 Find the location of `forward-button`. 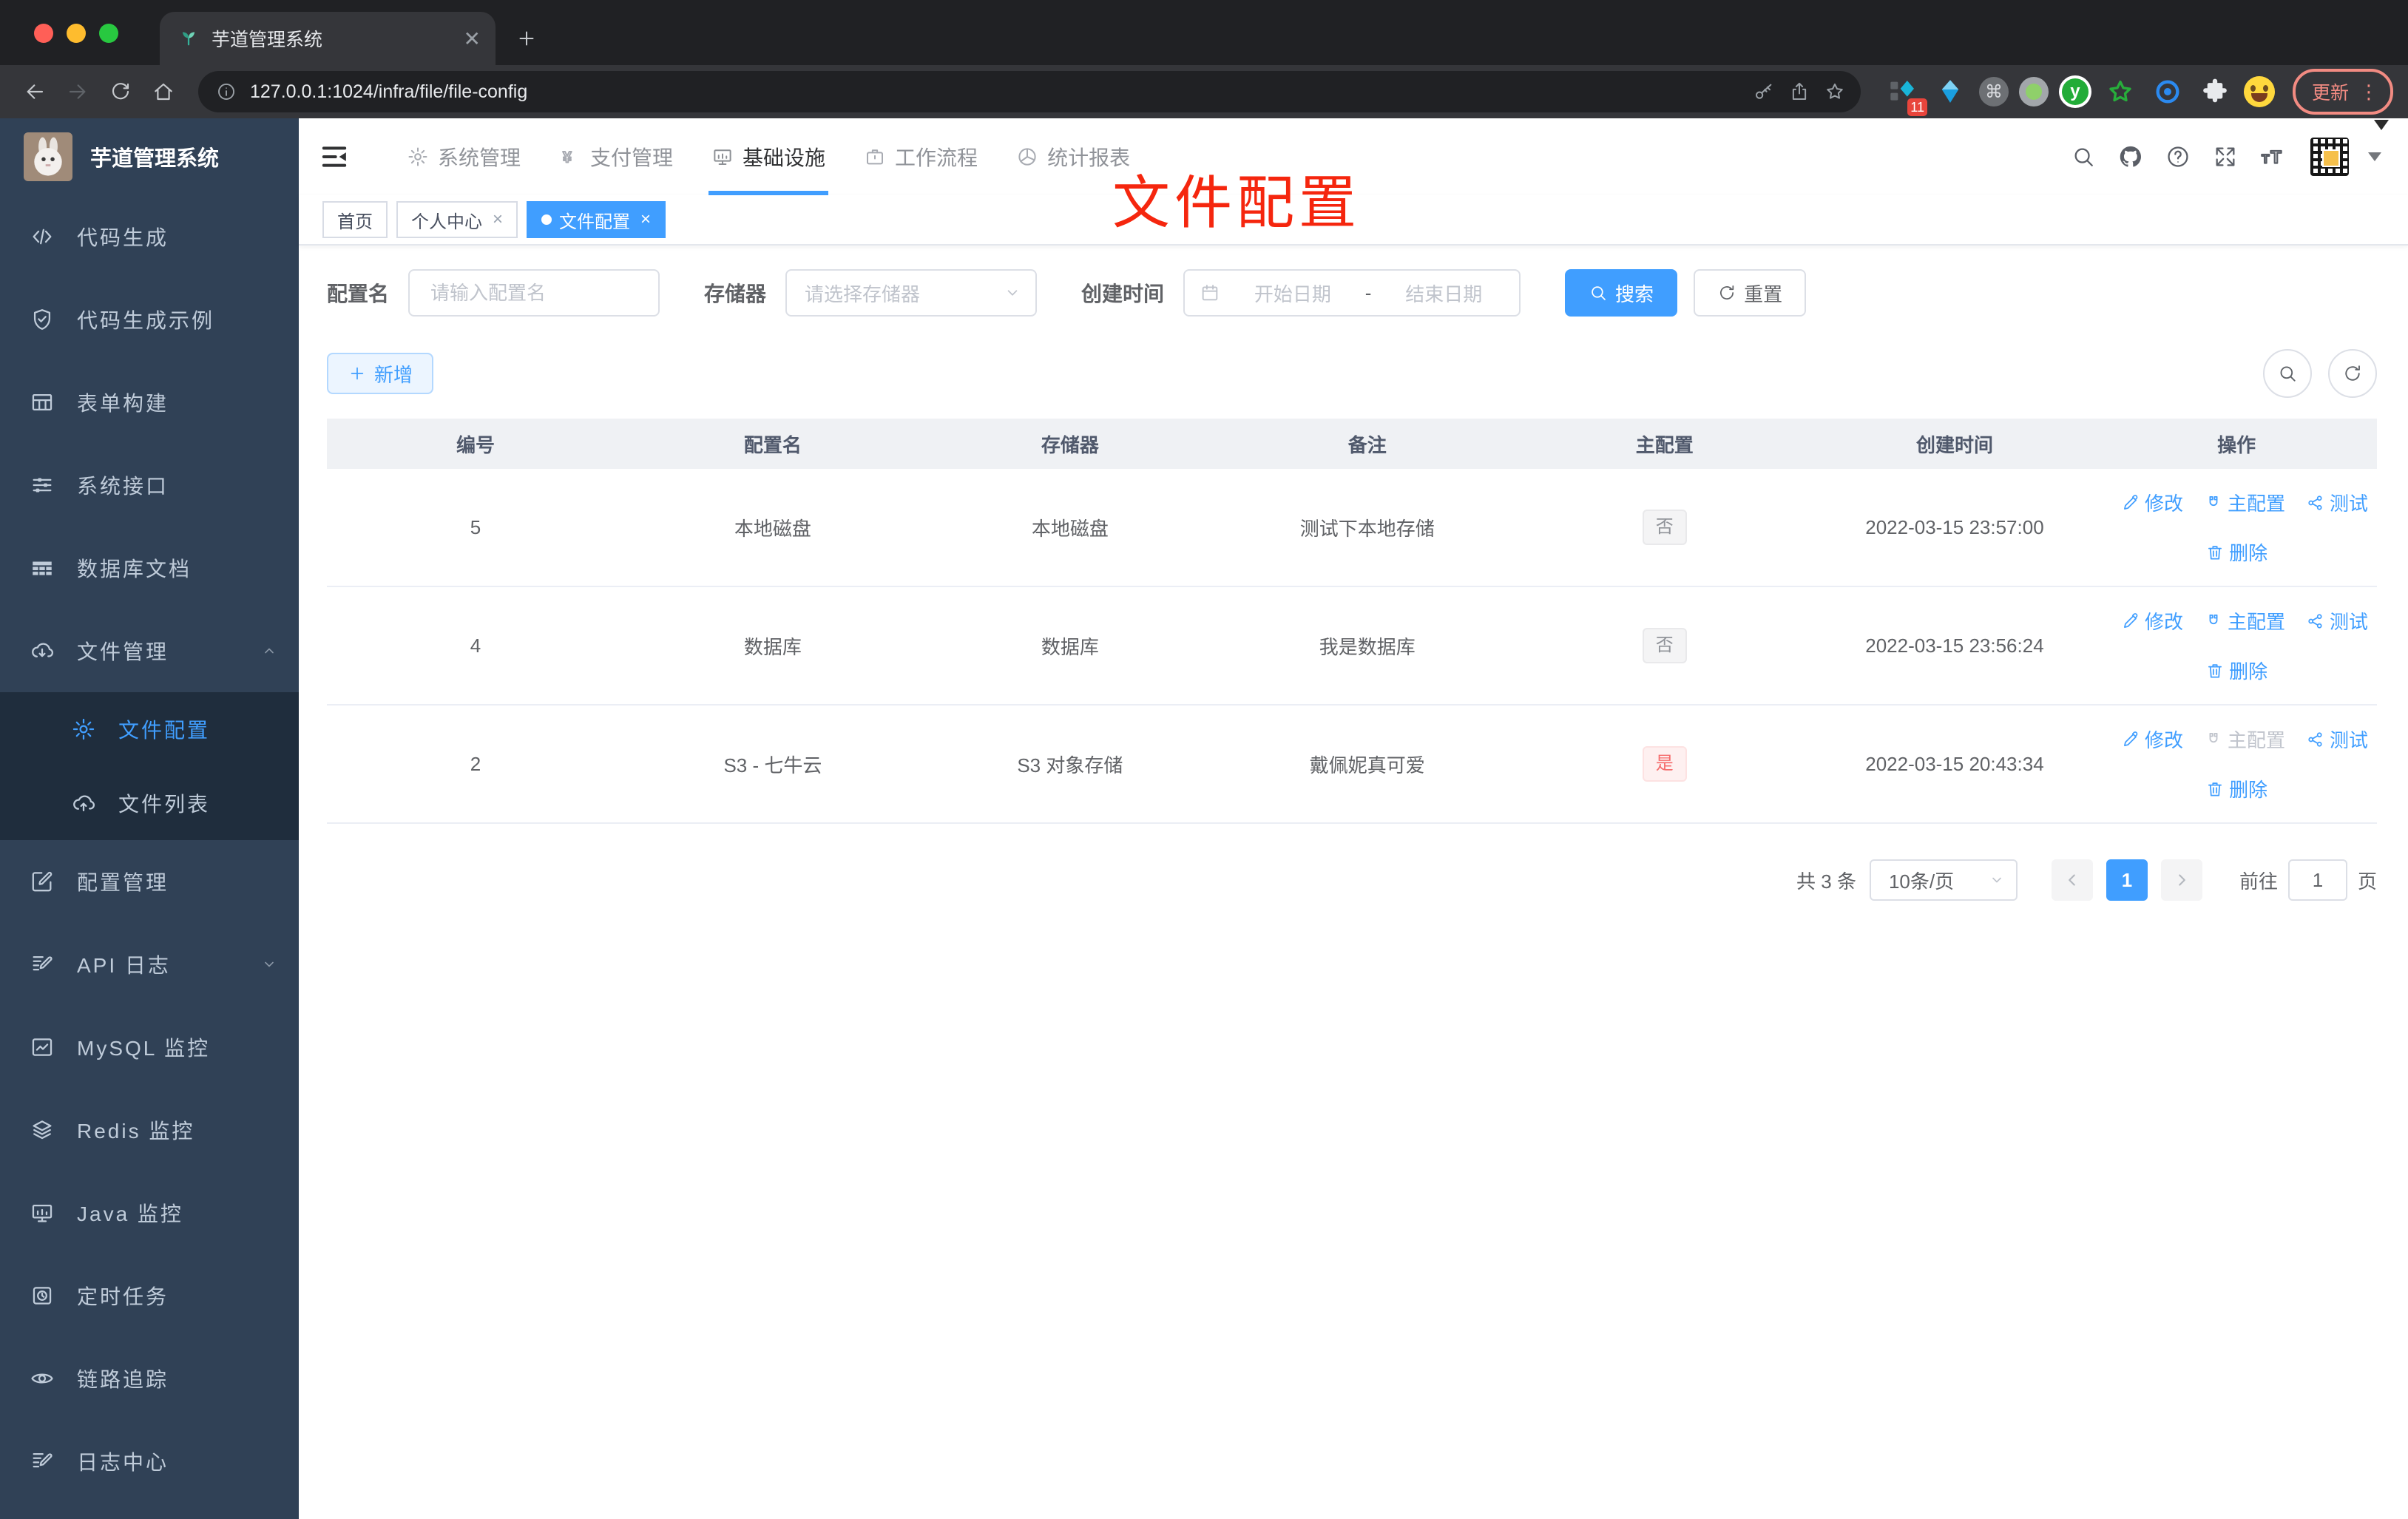

forward-button is located at coordinates (78, 92).